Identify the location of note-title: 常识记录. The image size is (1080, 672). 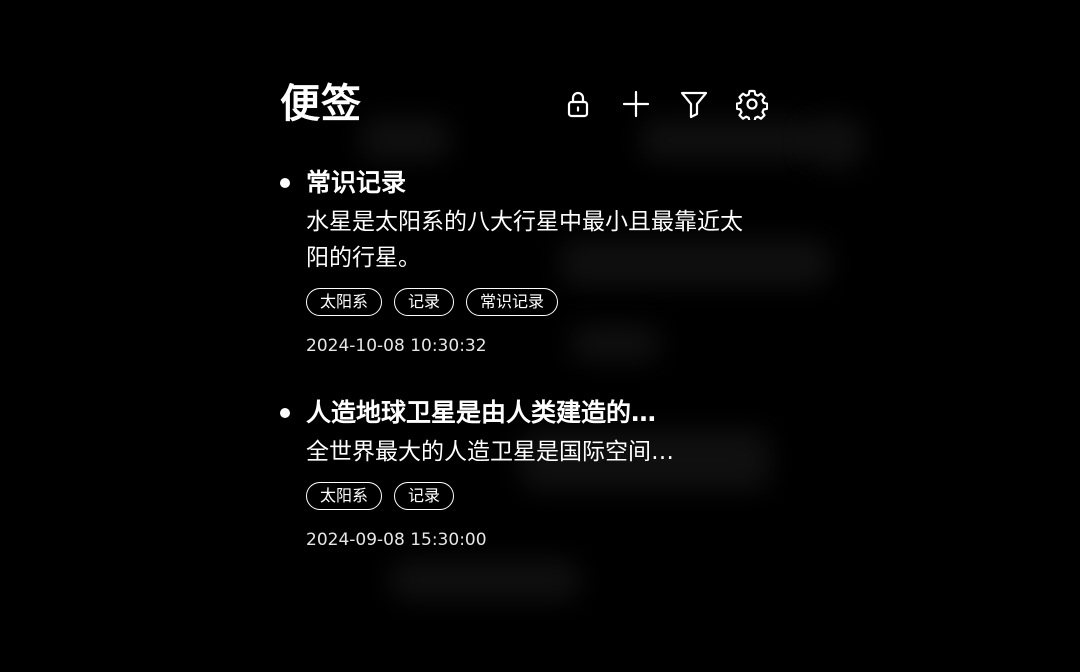
(356, 182).